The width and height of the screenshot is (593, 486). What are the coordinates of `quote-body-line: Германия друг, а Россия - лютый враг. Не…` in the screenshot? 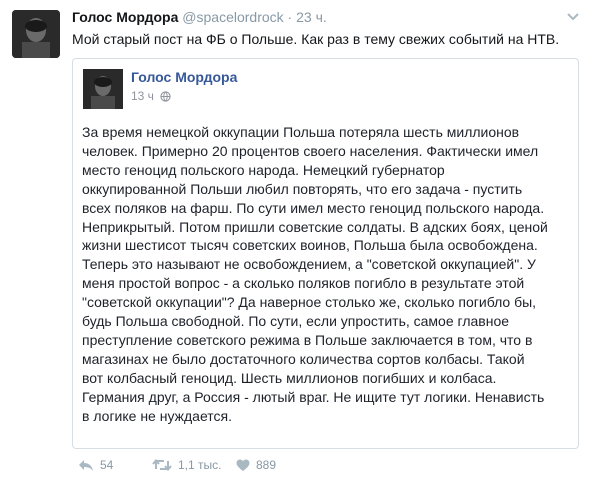 It's located at (313, 396).